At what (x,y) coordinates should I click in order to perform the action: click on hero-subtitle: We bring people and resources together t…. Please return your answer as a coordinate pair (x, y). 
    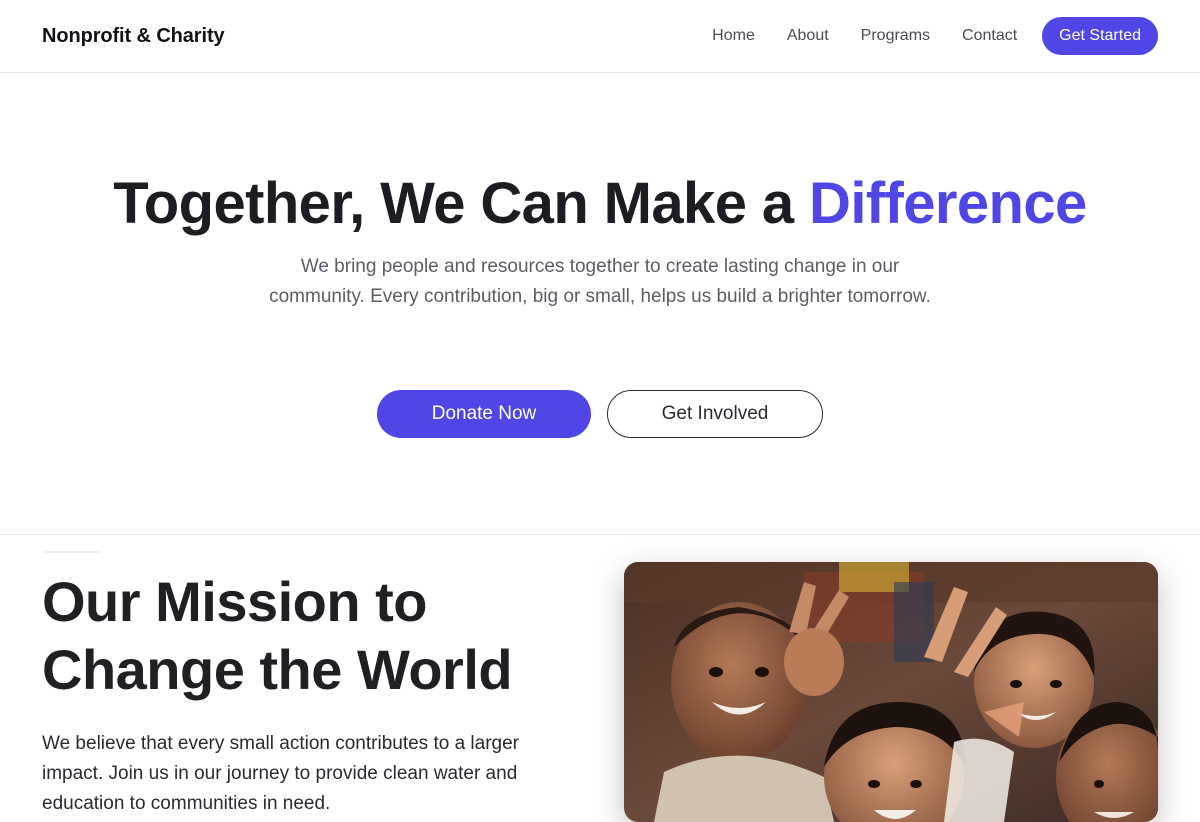
    Looking at the image, I should click on (600, 281).